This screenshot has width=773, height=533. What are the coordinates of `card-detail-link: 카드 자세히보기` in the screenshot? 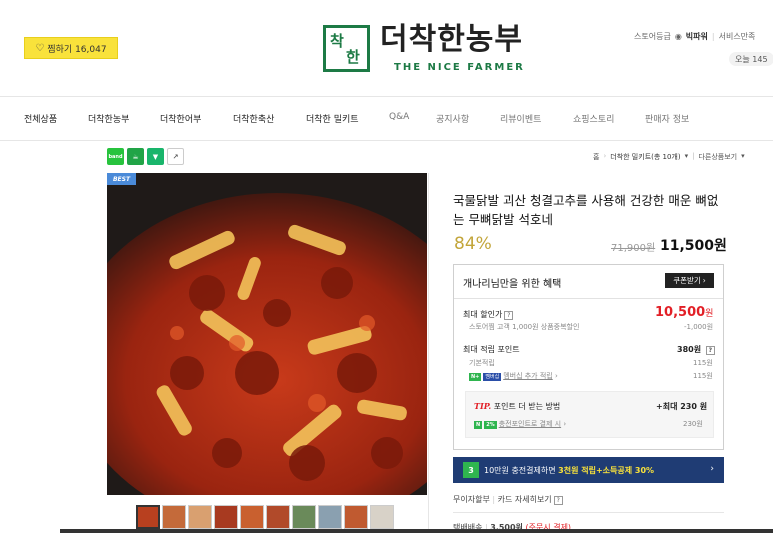 It's located at (525, 499).